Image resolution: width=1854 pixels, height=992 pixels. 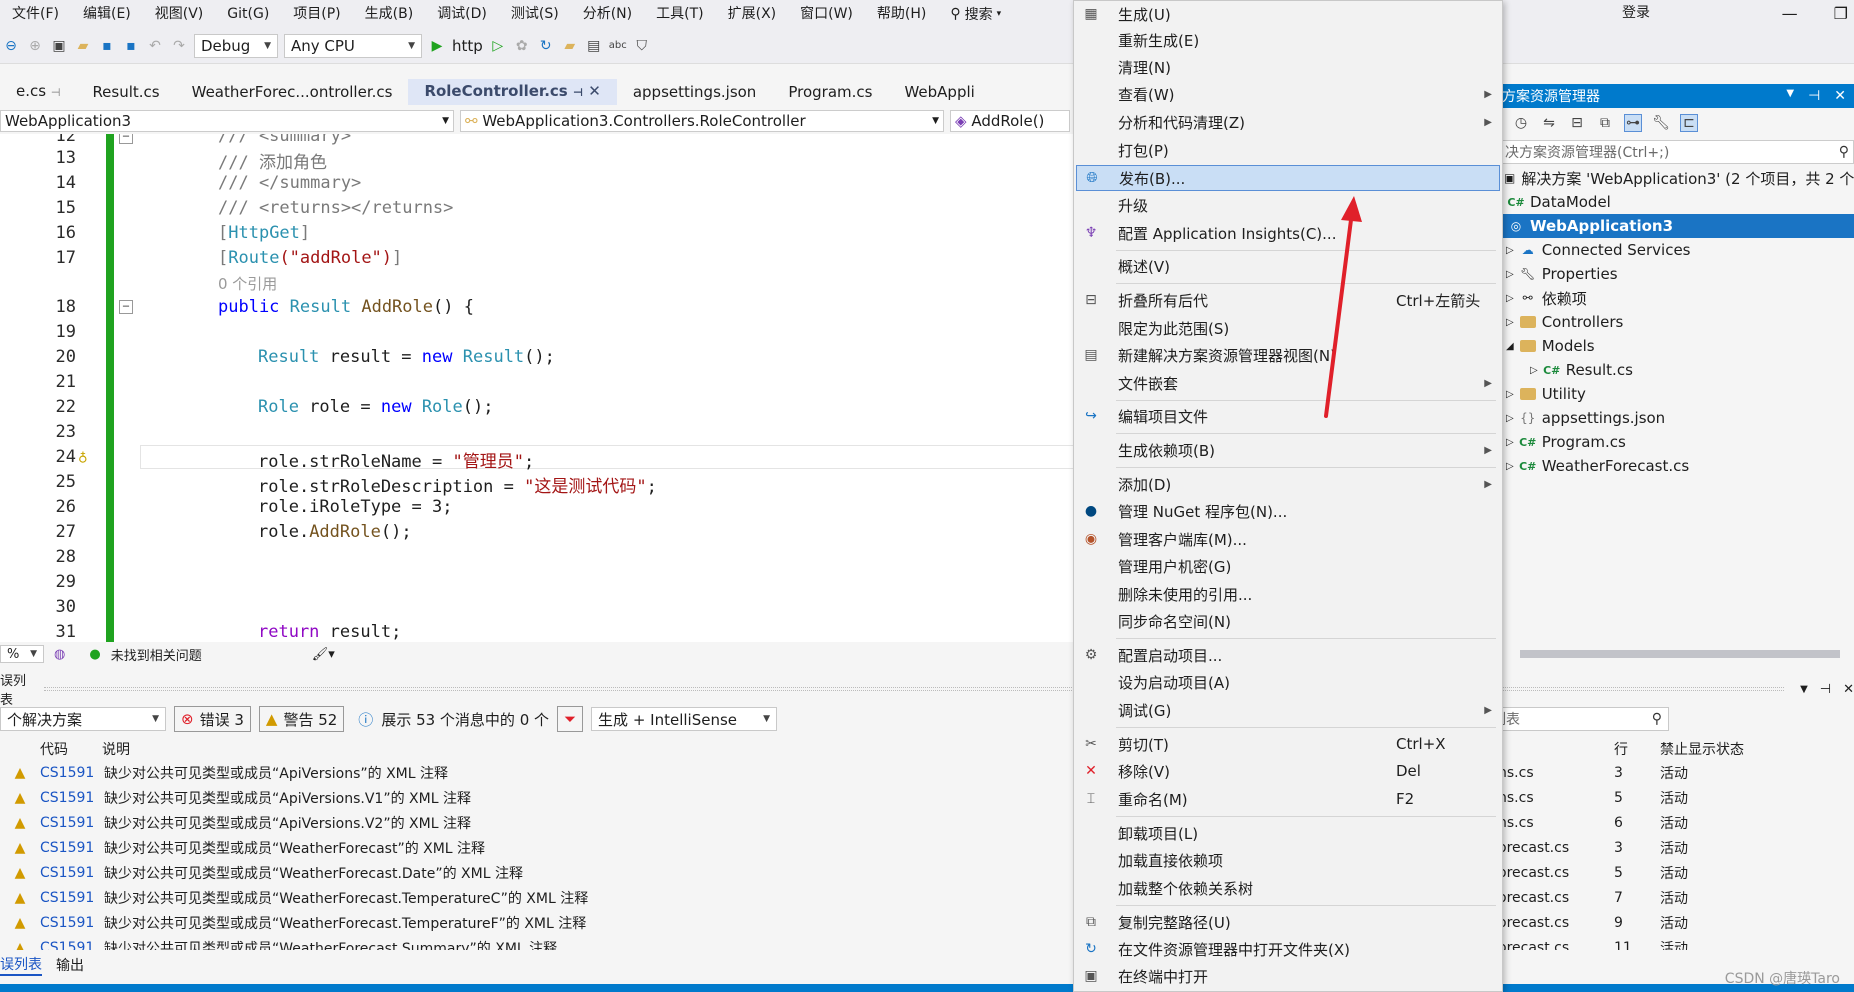 I want to click on menu-project: 项目(P), so click(x=316, y=14).